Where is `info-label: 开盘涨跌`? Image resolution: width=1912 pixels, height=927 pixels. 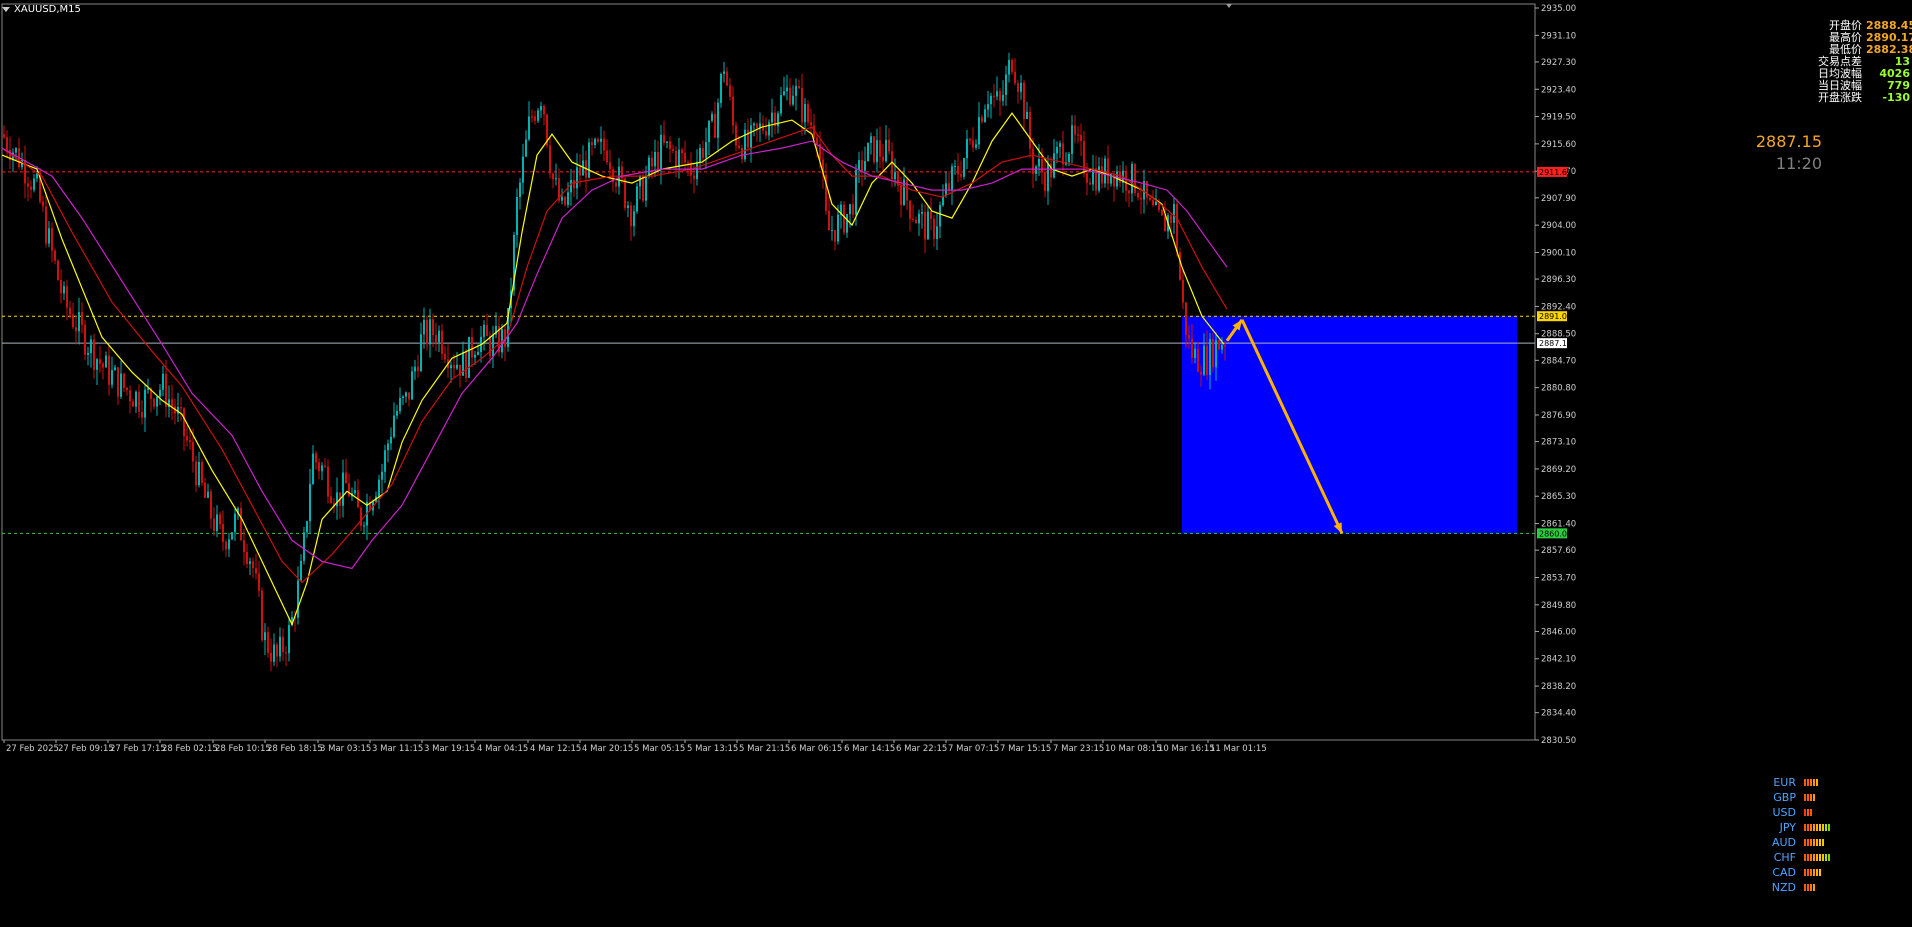 info-label: 开盘涨跌 is located at coordinates (1840, 97).